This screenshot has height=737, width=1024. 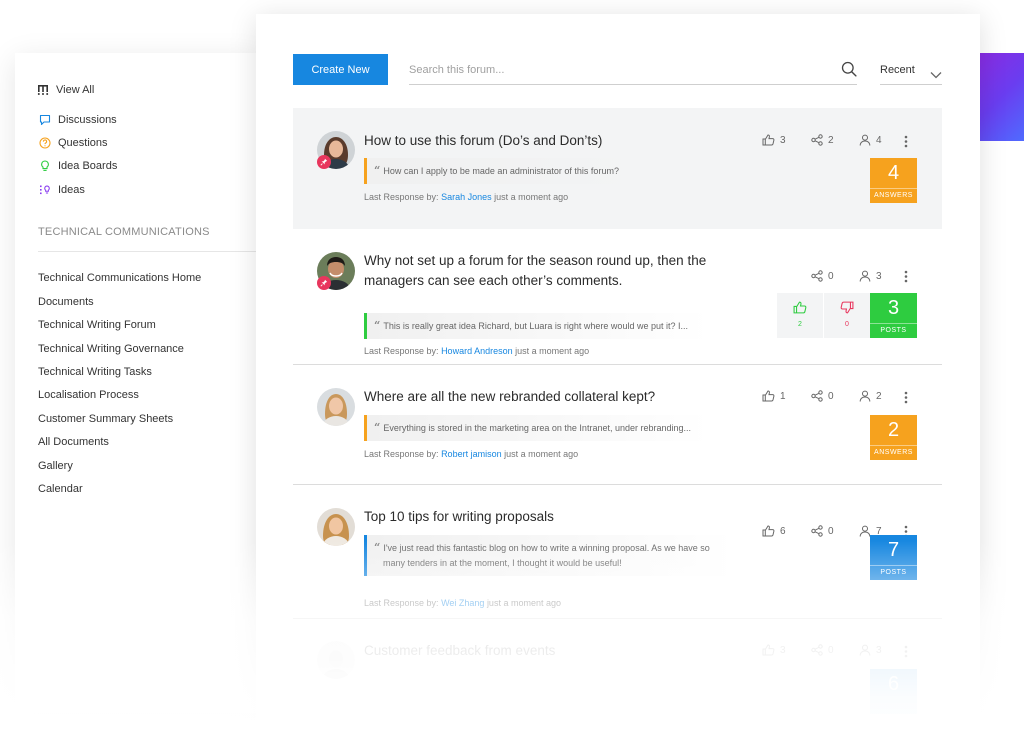 I want to click on chat-bubble-icon, so click(x=45, y=120).